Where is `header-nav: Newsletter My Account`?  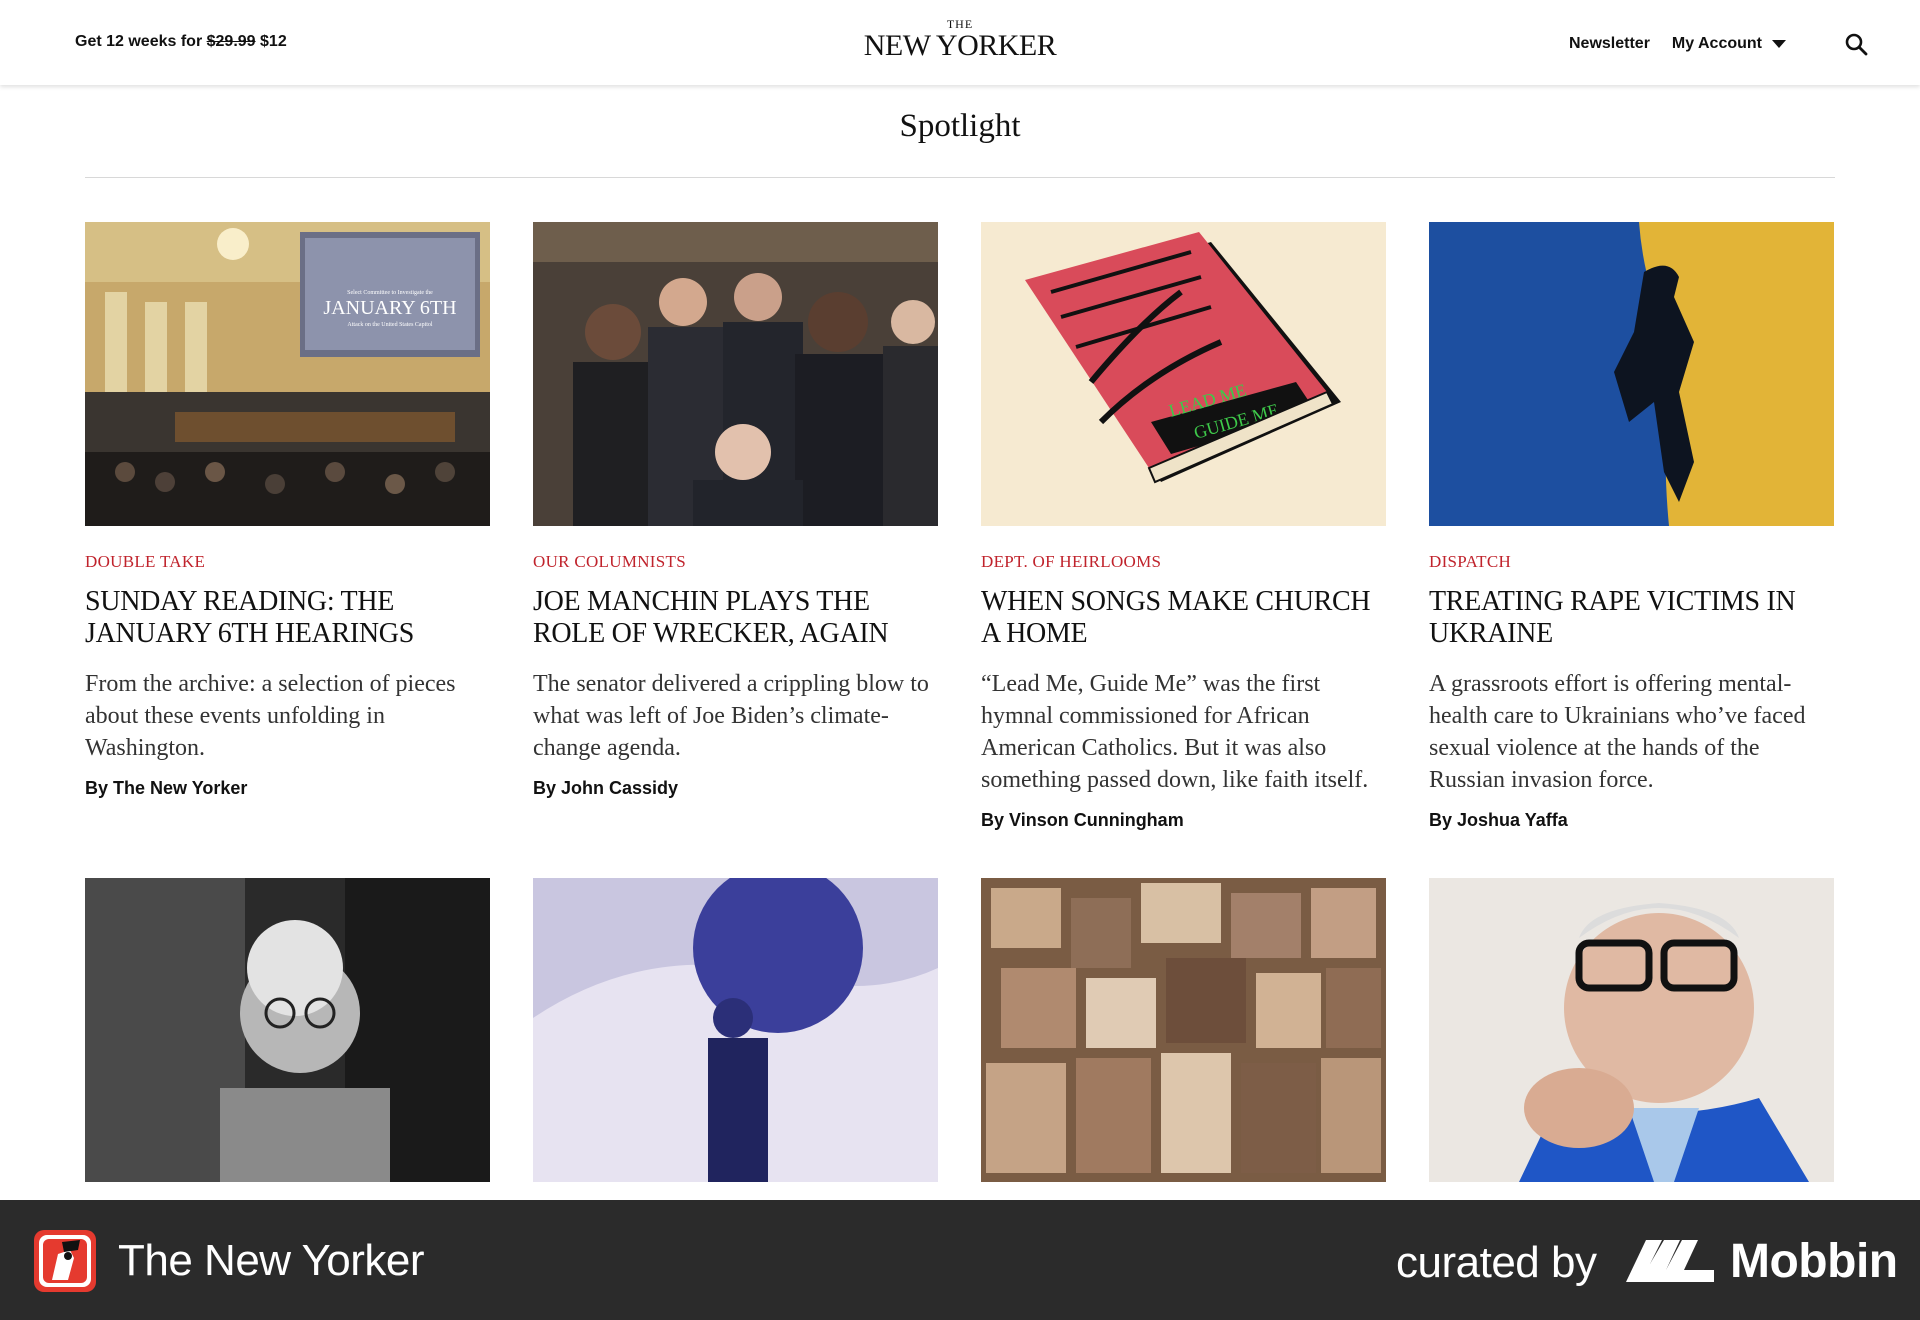 header-nav: Newsletter My Account is located at coordinates (1718, 44).